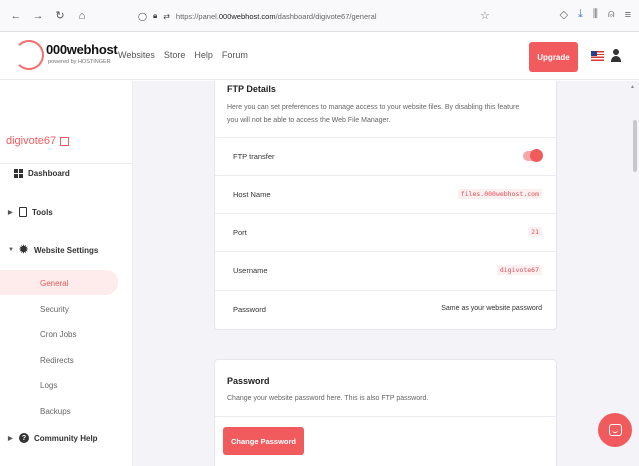 The width and height of the screenshot is (639, 466). I want to click on chat-button, so click(615, 430).